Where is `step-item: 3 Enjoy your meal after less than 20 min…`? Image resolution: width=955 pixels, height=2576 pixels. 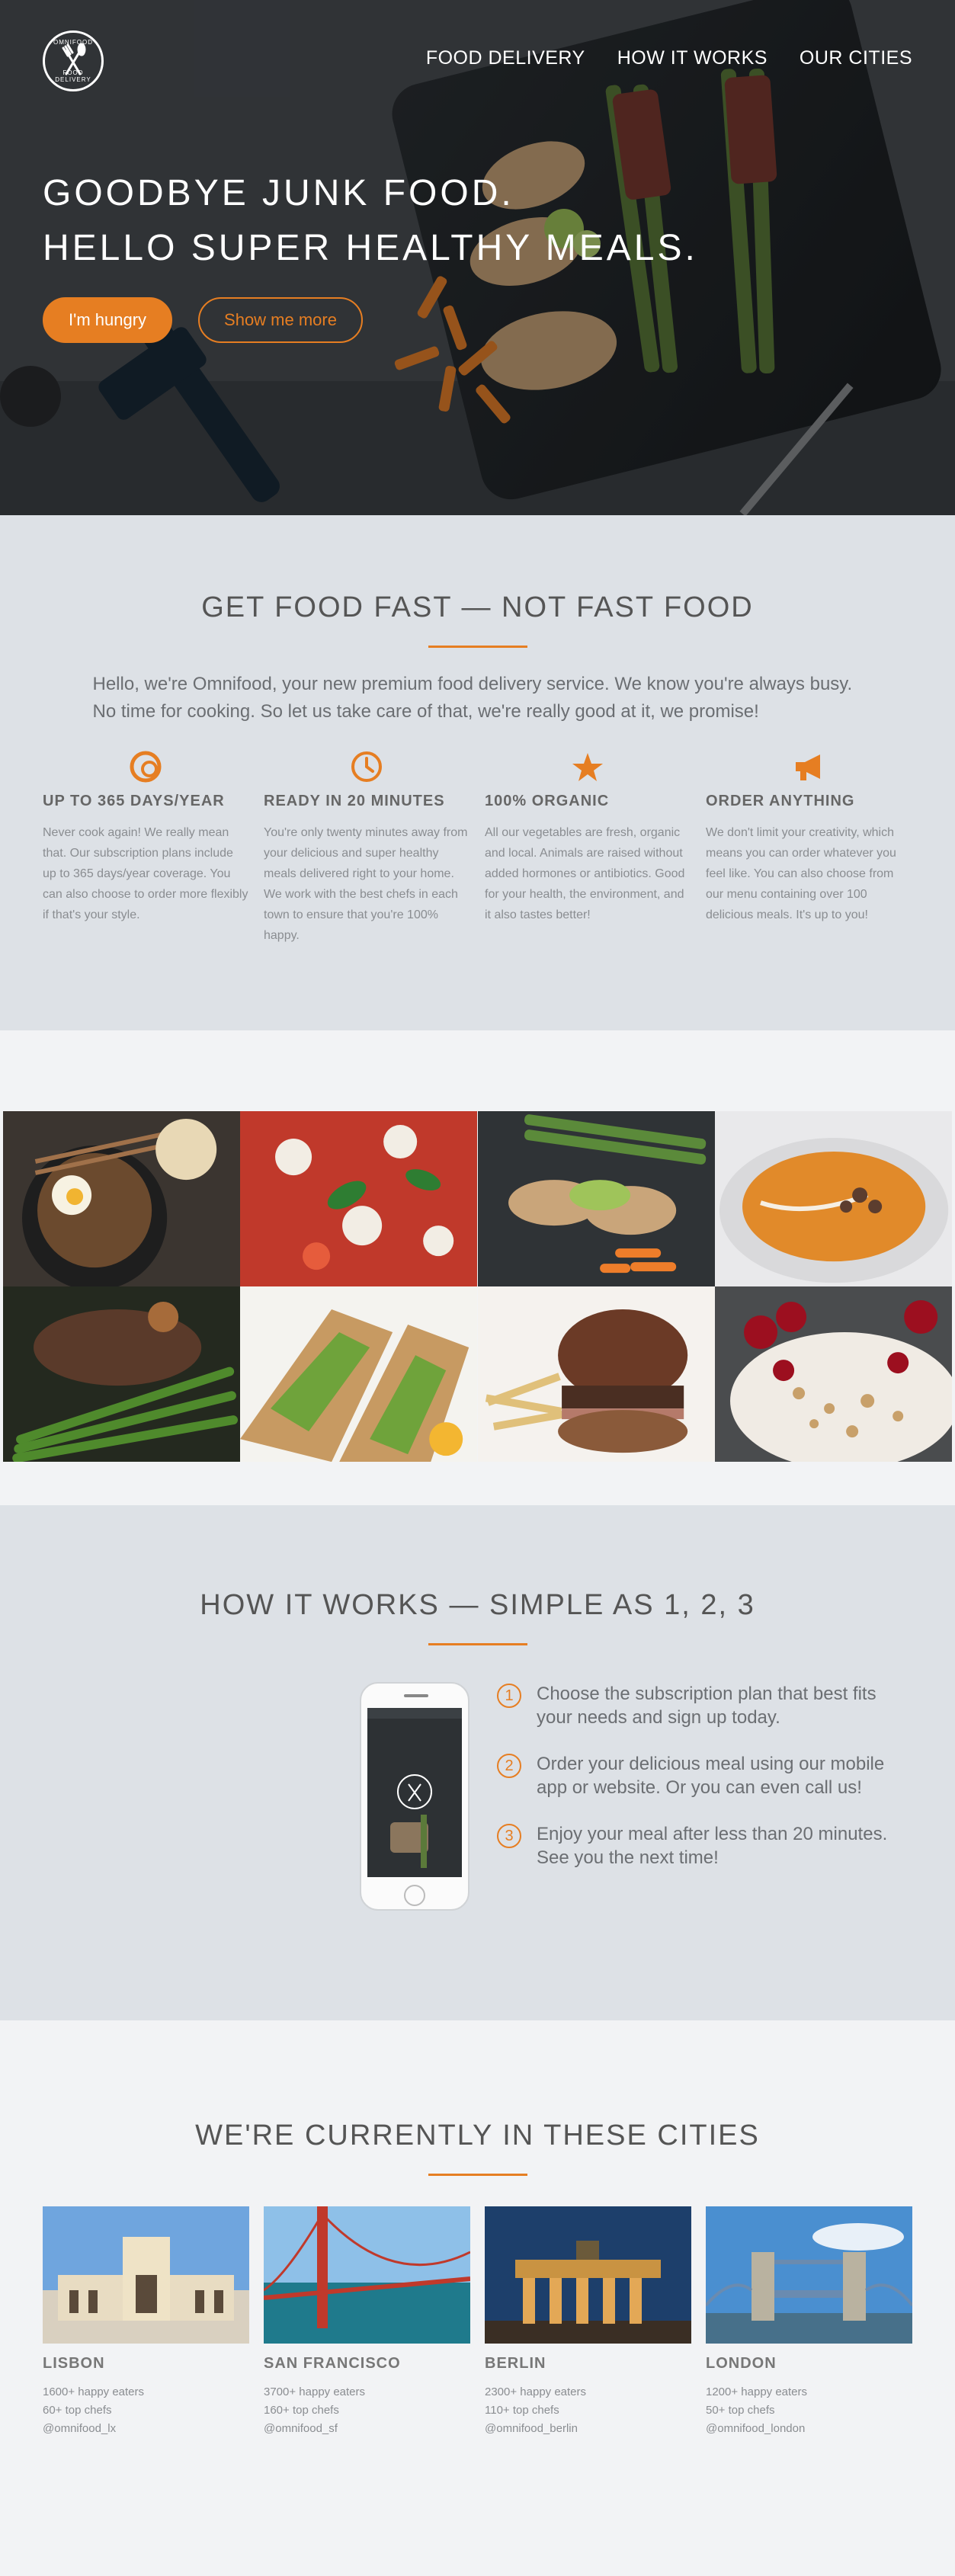
step-item: 3 Enjoy your meal after less than 20 min… is located at coordinates (695, 1846).